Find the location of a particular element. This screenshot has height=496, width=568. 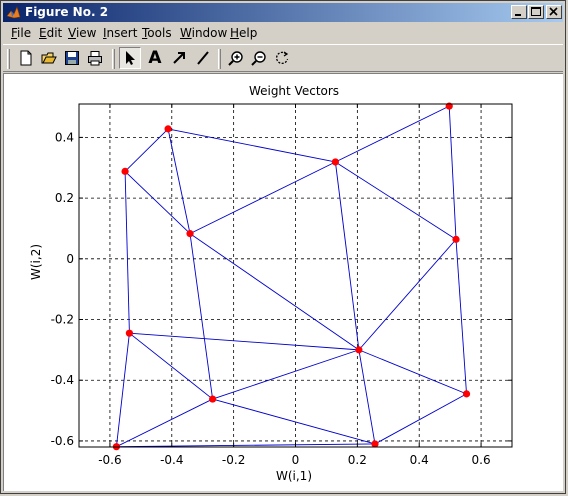

x-tick-label: 0 is located at coordinates (296, 460).